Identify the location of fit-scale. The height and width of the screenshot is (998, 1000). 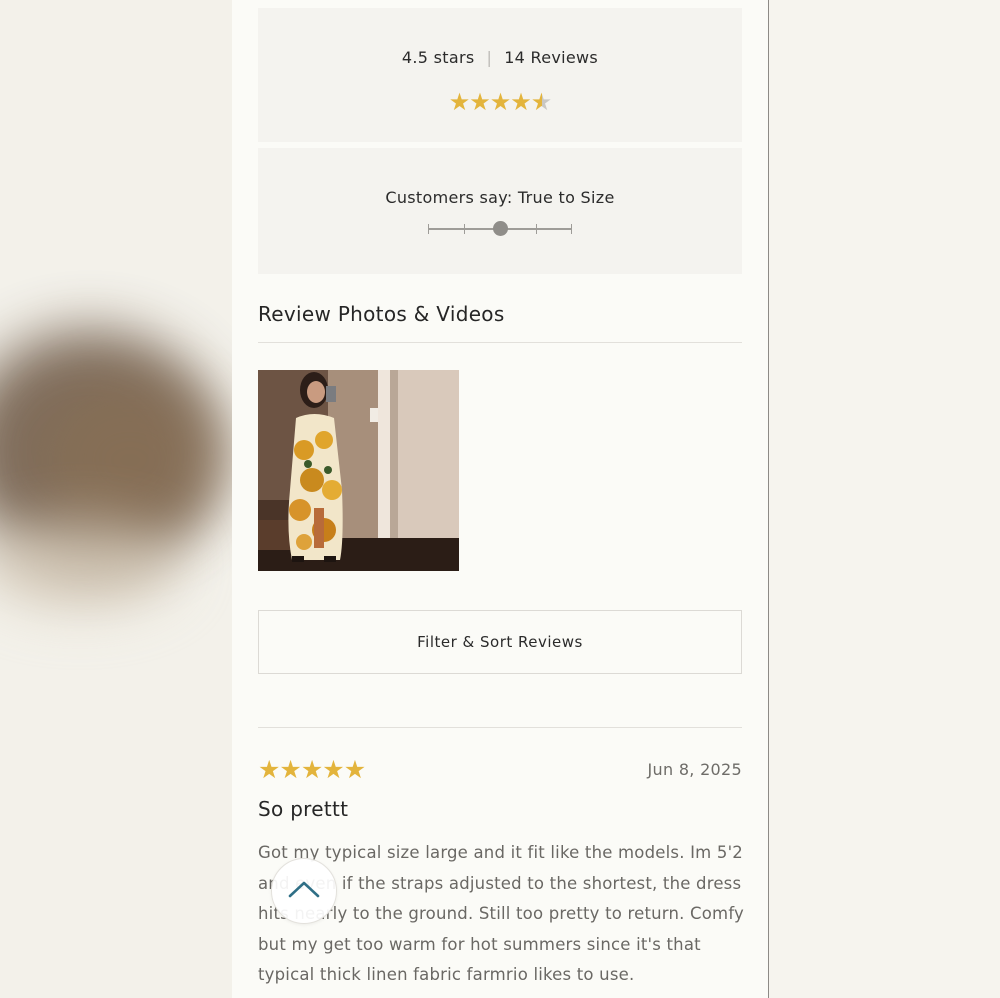
(500, 228).